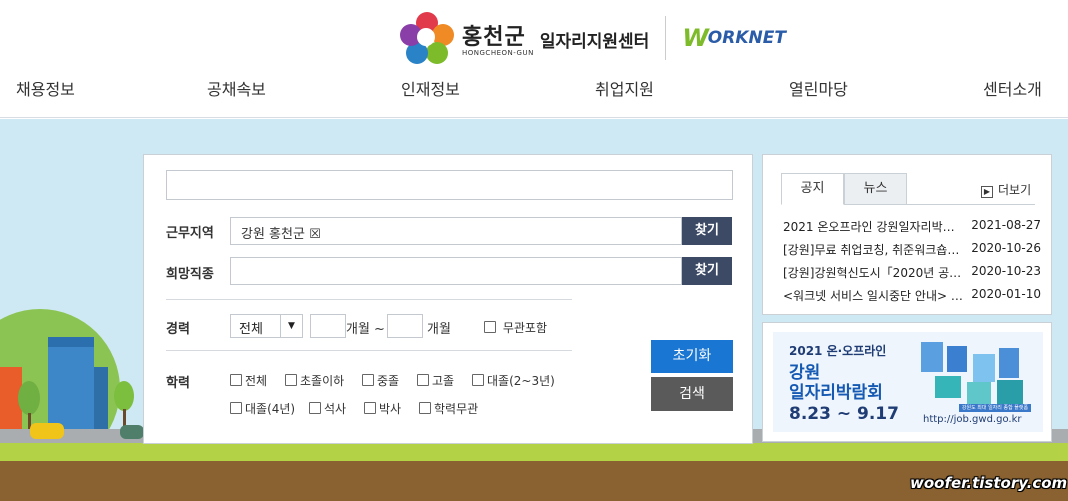 This screenshot has width=1068, height=501. What do you see at coordinates (624, 88) in the screenshot?
I see `nav-item-employment-support: 취업지원` at bounding box center [624, 88].